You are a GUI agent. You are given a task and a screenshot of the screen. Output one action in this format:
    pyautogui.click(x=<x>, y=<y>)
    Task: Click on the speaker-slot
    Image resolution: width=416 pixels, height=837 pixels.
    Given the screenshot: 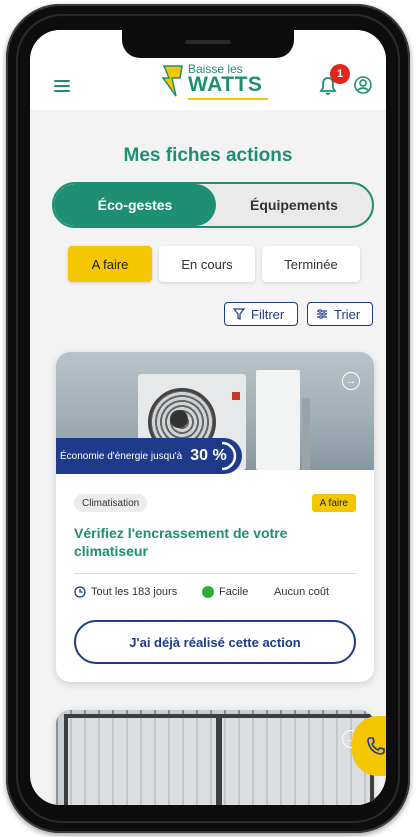 What is the action you would take?
    pyautogui.click(x=208, y=42)
    